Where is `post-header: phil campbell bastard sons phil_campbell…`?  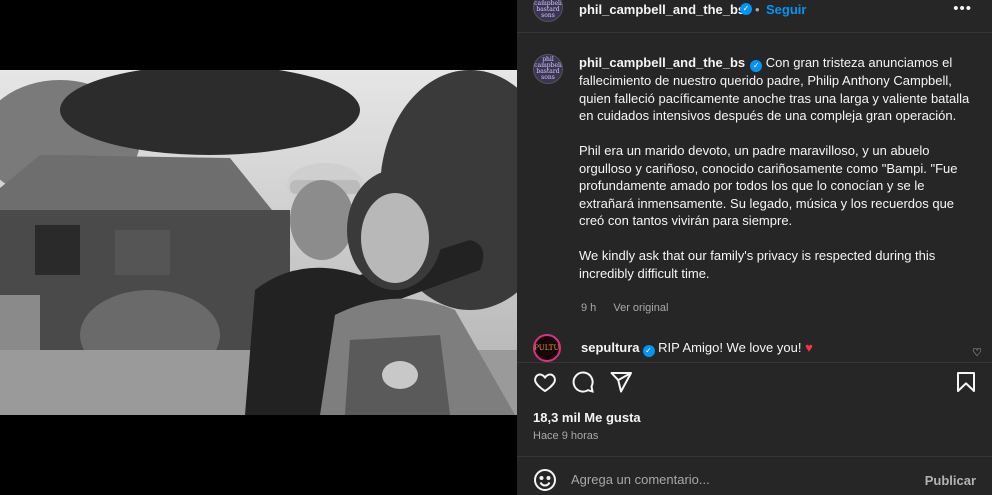 post-header: phil campbell bastard sons phil_campbell… is located at coordinates (754, 11).